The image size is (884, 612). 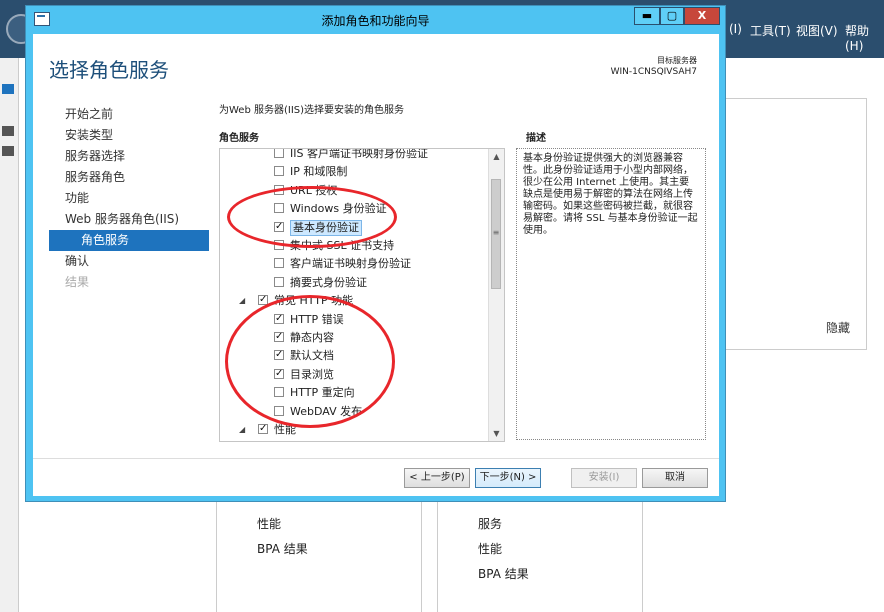 I want to click on nav-item: 角色服务, so click(x=129, y=240).